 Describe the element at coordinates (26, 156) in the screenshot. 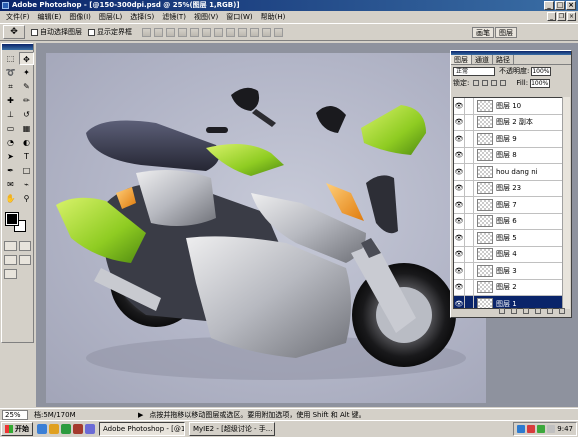

I see `type-tool-icon: T` at that location.